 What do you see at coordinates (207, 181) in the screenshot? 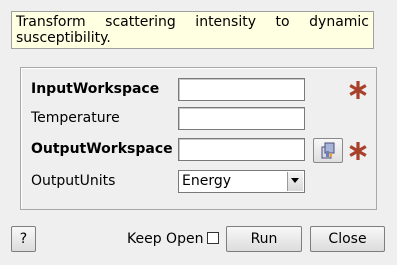
I see `output-units-selected-value: Energy` at bounding box center [207, 181].